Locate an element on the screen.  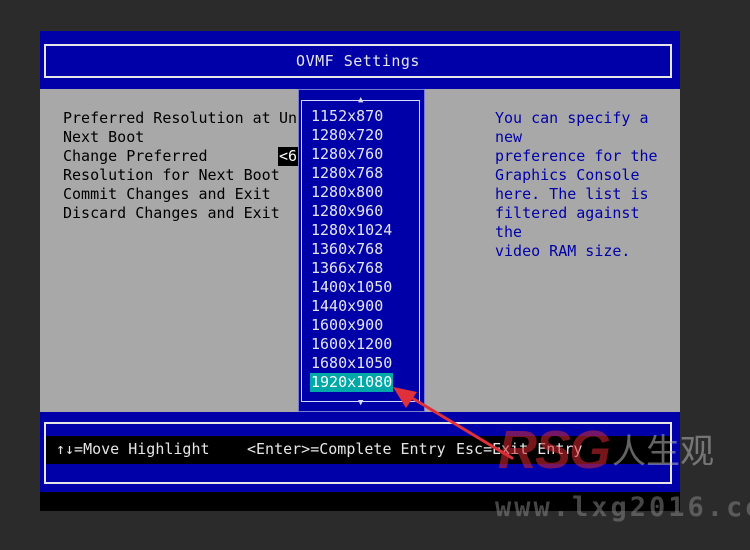
scroll-down-icon: ▼ is located at coordinates (360, 403).